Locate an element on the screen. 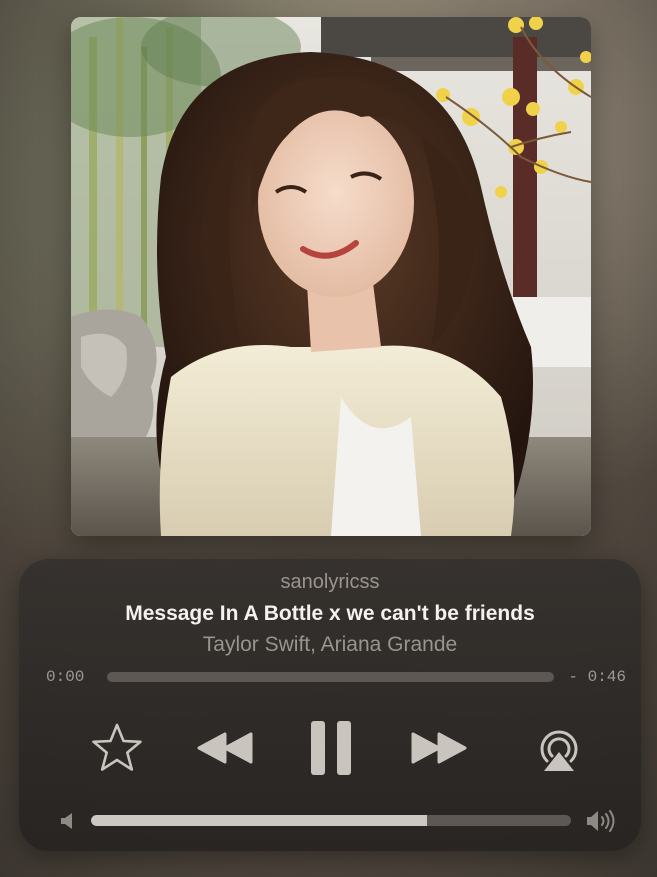 This screenshot has width=657, height=877. volume-slider is located at coordinates (331, 820).